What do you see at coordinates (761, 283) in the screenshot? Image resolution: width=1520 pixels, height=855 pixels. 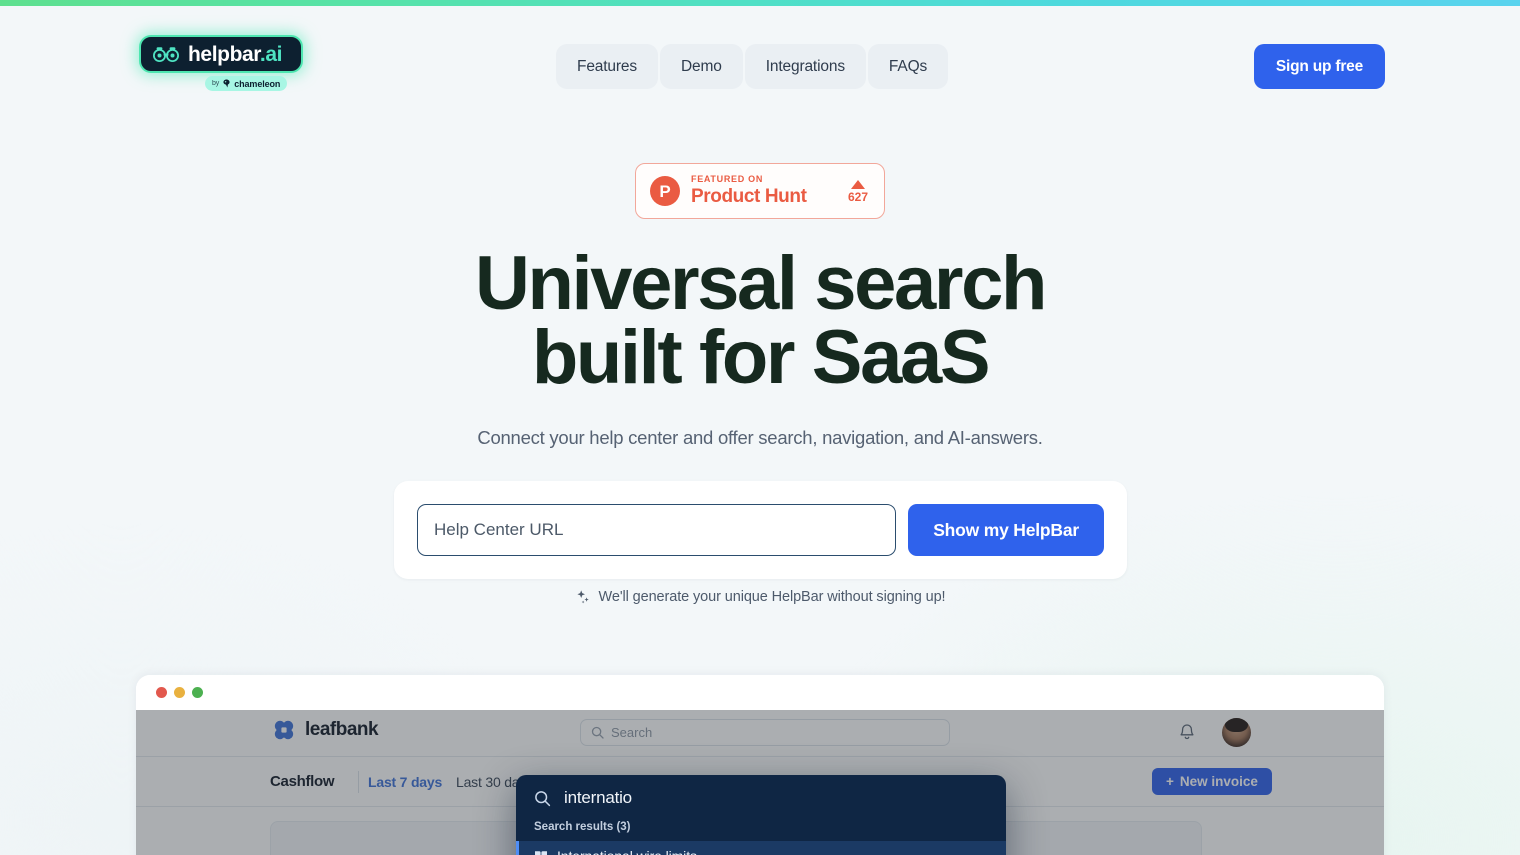 I see `hero-title-line-1: Universal search` at bounding box center [761, 283].